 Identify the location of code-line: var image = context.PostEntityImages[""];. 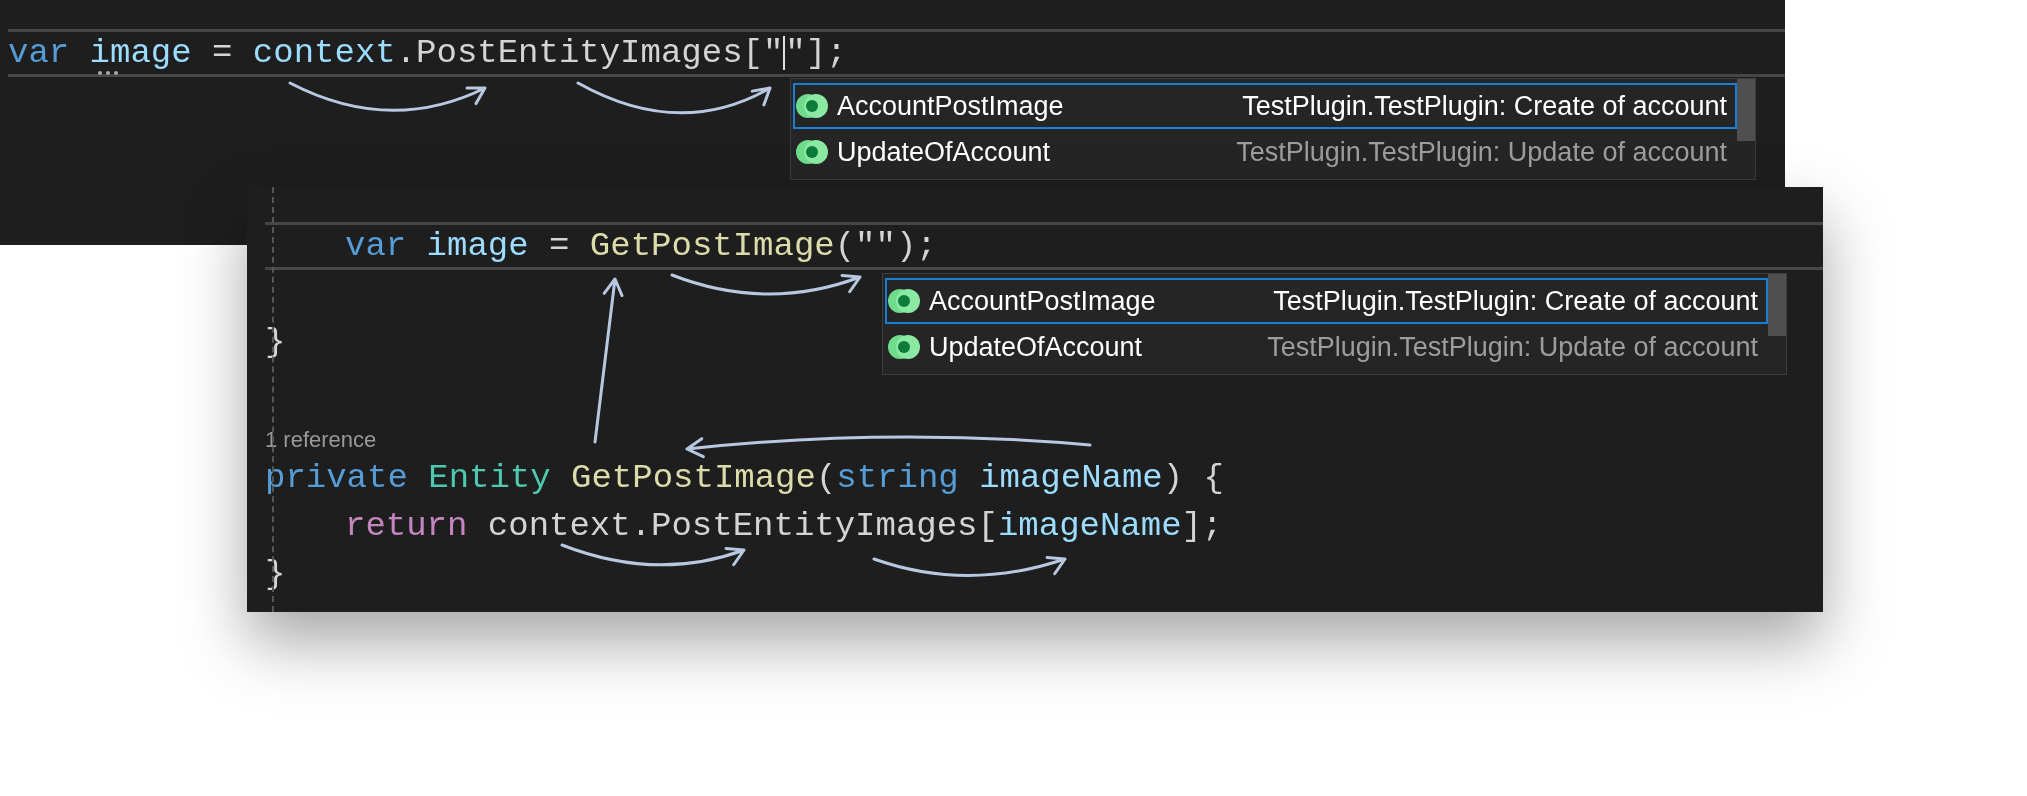
(427, 53).